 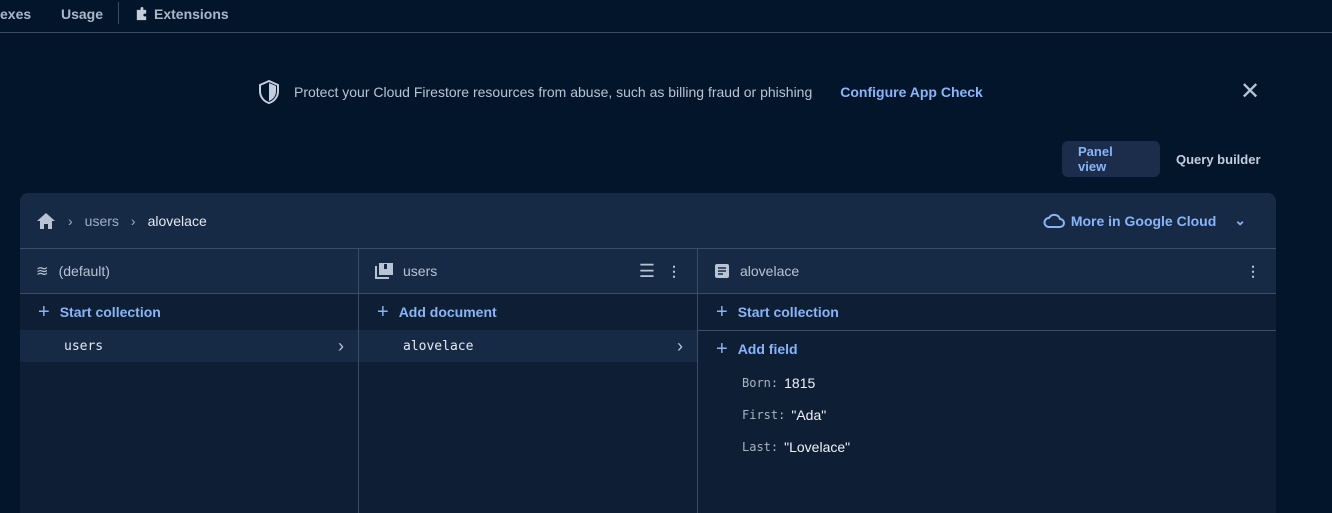 What do you see at coordinates (528, 346) in the screenshot?
I see `list-item: alovelace ›` at bounding box center [528, 346].